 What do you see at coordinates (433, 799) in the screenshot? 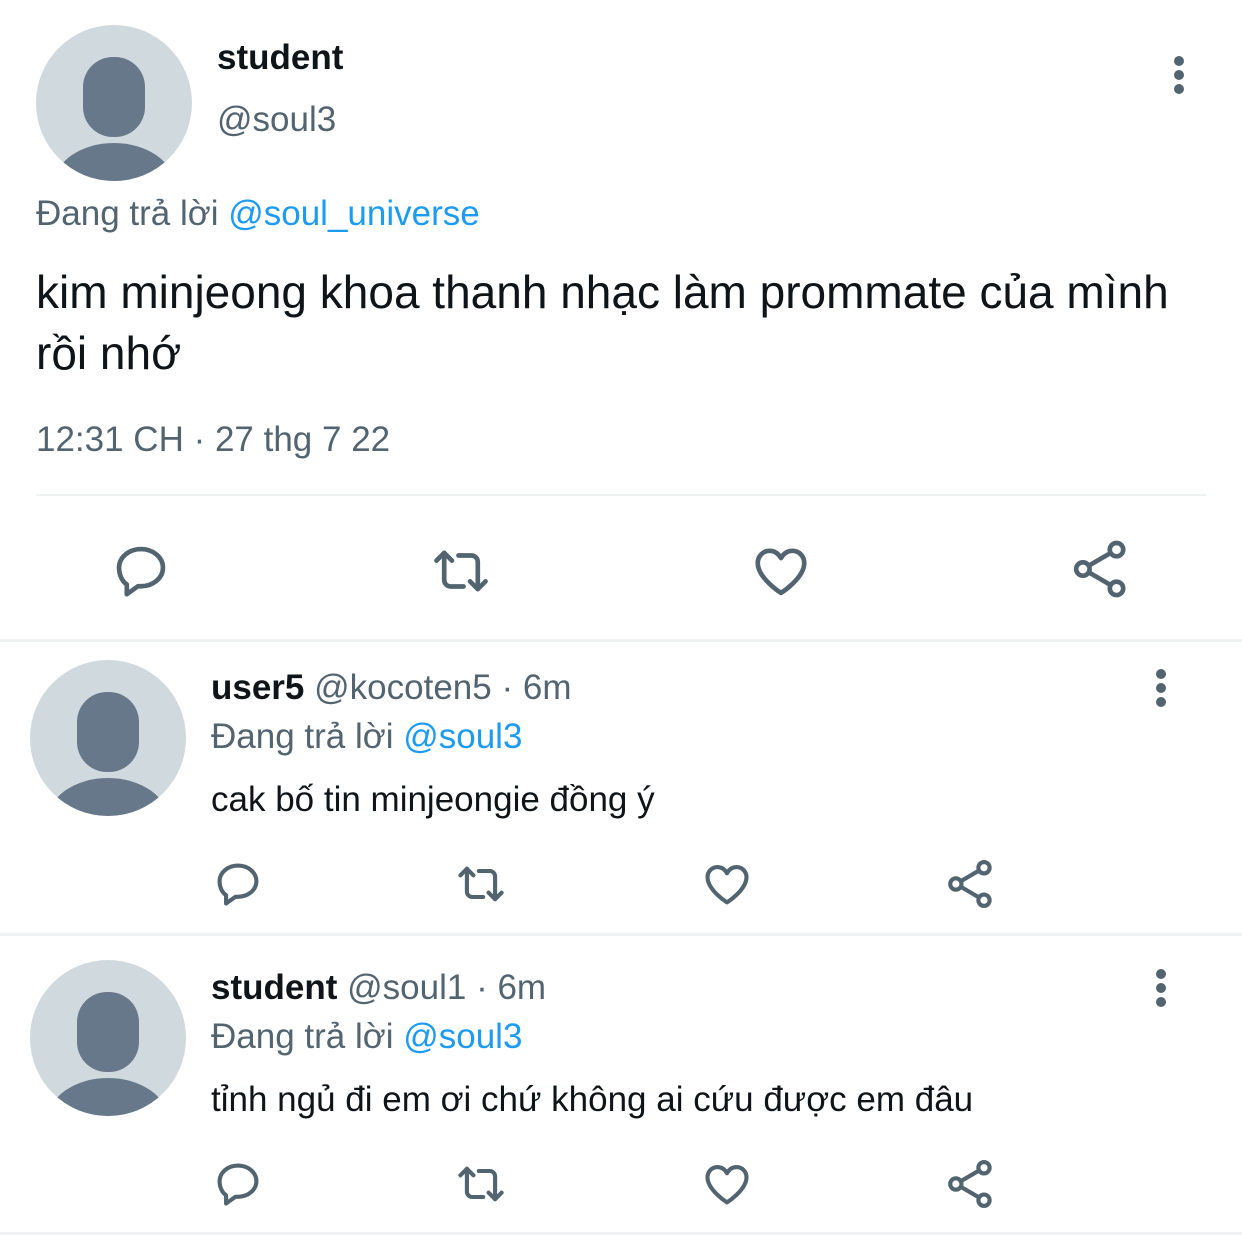
I see `reply-text: cak bố tin minjeongie đồng ý` at bounding box center [433, 799].